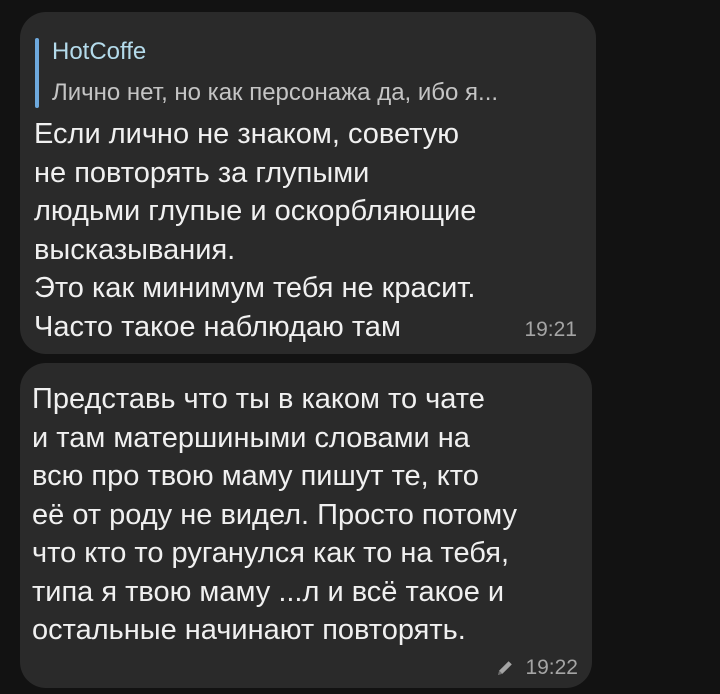 This screenshot has width=720, height=694. What do you see at coordinates (505, 668) in the screenshot?
I see `pencil-icon` at bounding box center [505, 668].